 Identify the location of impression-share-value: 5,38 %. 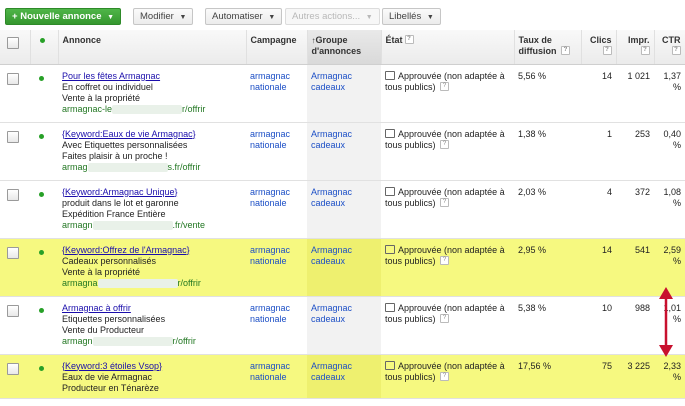
(532, 307).